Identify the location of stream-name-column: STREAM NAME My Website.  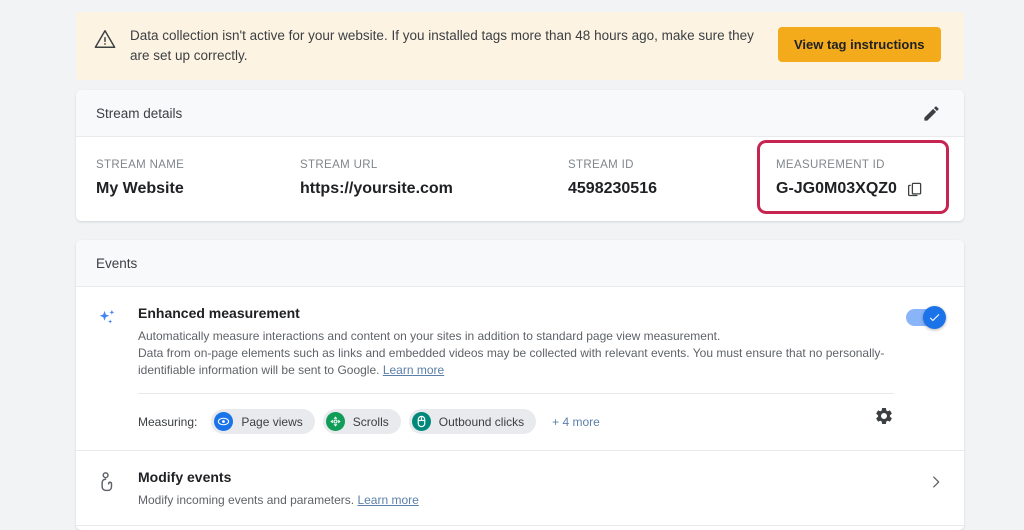
(178, 190).